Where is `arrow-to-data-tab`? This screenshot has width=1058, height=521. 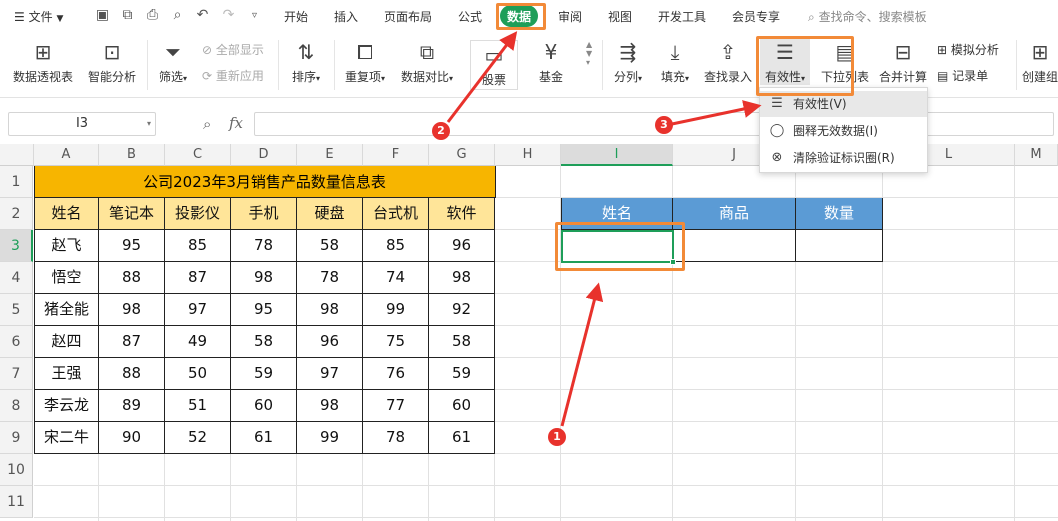
arrow-to-data-tab is located at coordinates (482, 77).